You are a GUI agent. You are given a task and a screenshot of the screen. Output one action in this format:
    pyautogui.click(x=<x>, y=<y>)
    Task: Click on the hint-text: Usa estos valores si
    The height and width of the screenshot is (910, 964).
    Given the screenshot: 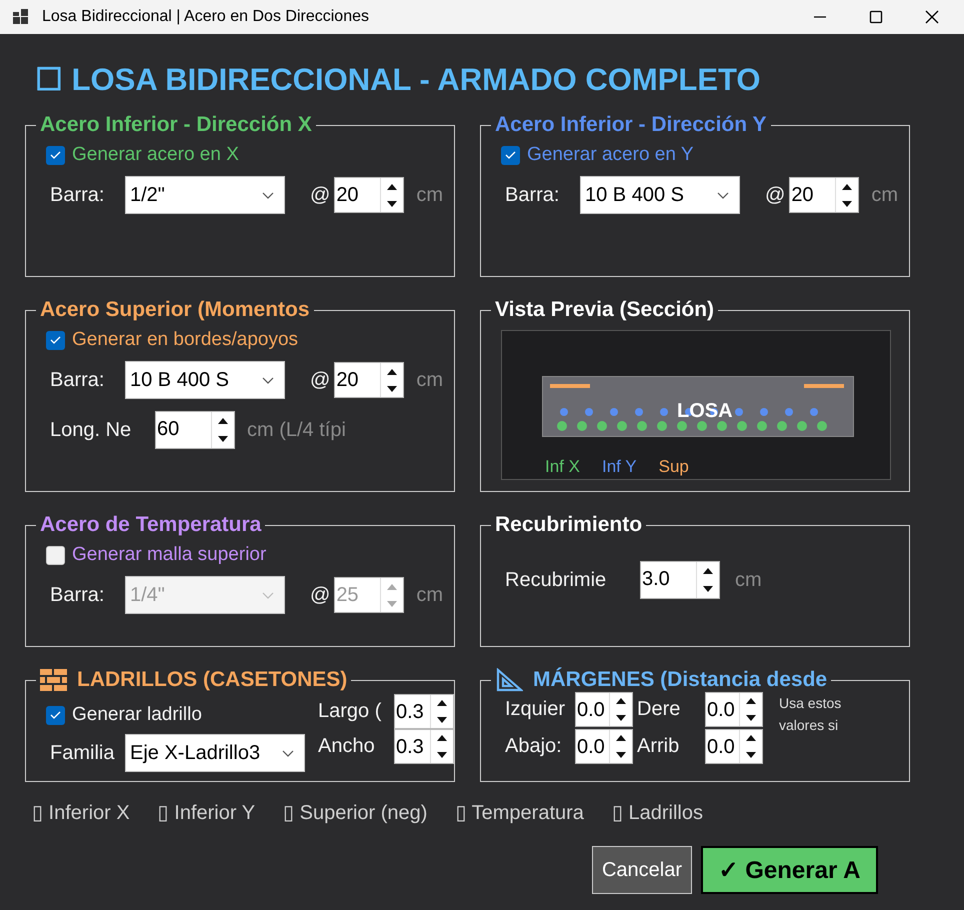 What is the action you would take?
    pyautogui.click(x=810, y=714)
    